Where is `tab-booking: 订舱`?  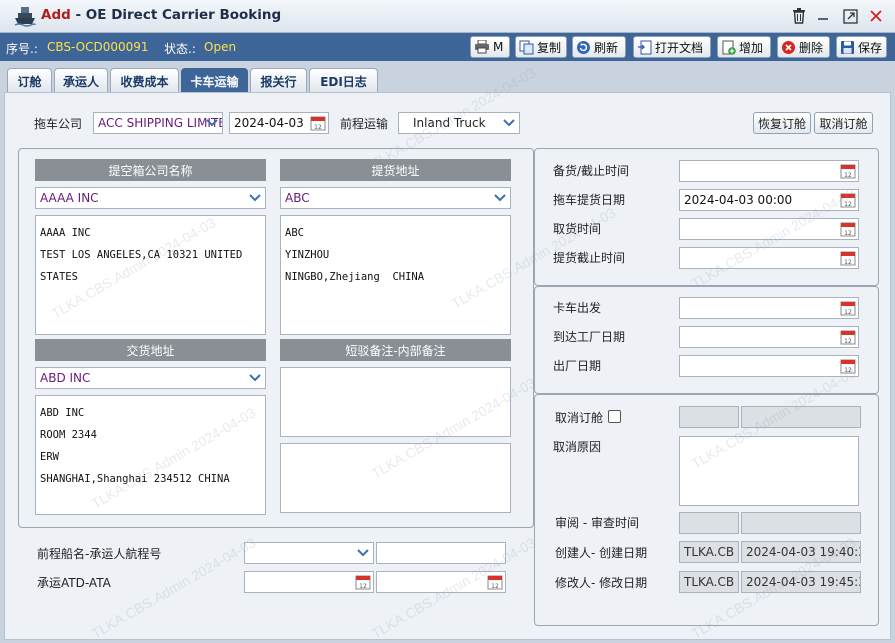
tab-booking: 订舱 is located at coordinates (29, 80).